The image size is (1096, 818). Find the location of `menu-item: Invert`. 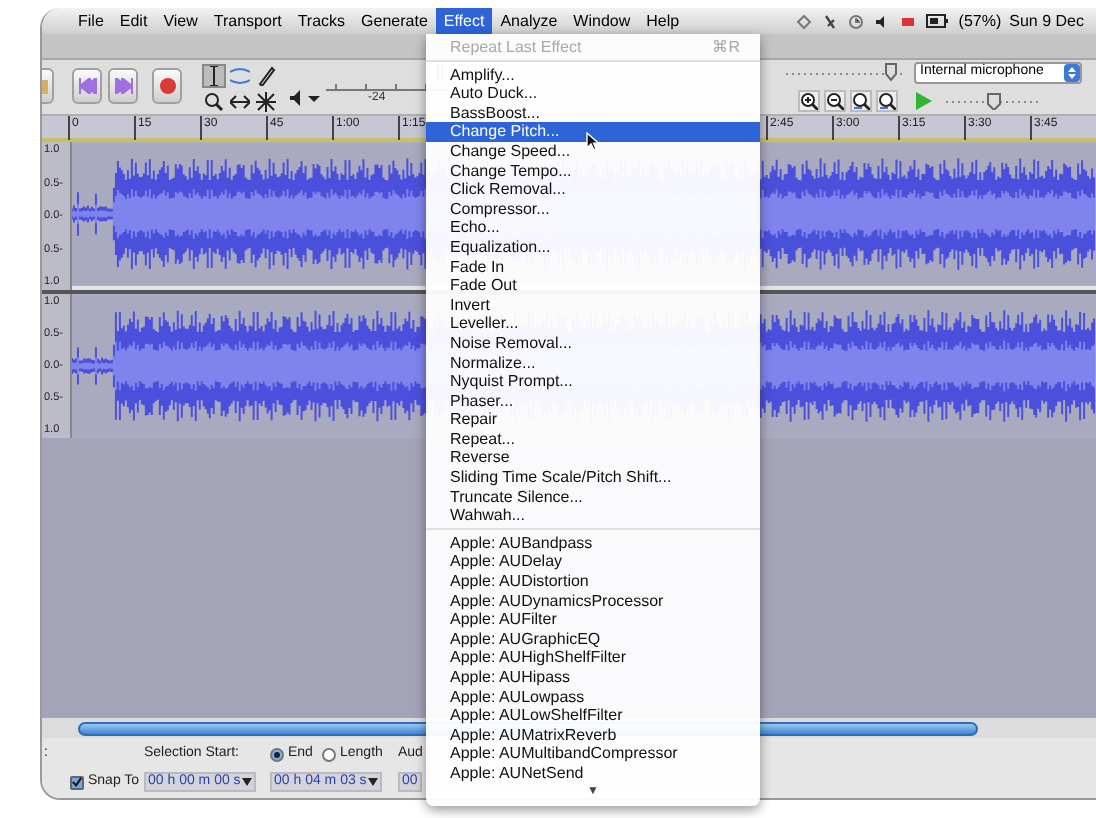

menu-item: Invert is located at coordinates (593, 305).